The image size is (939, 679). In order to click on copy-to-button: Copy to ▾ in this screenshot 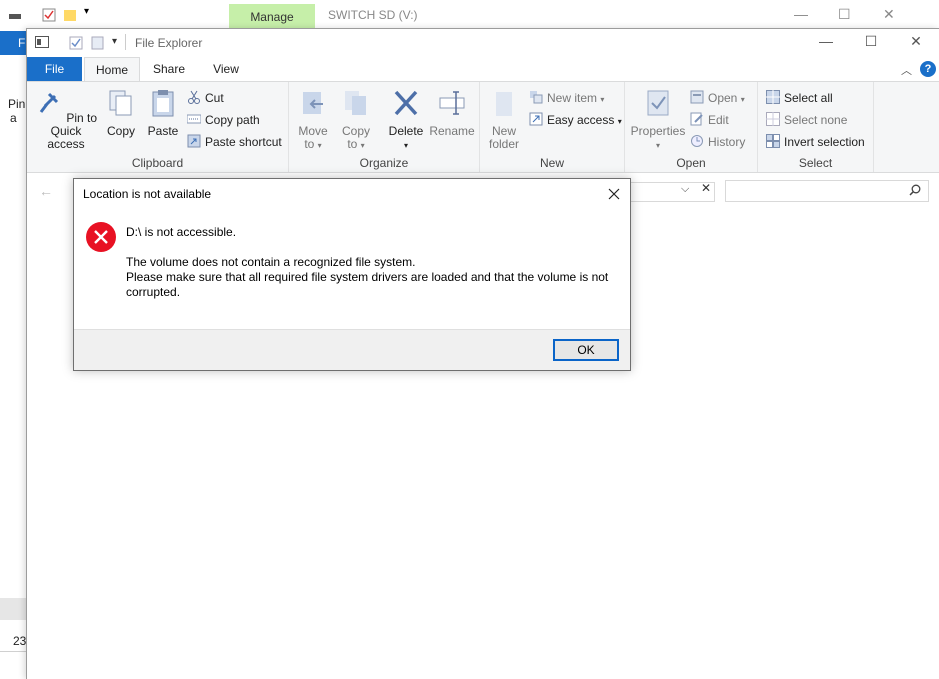, I will do `click(356, 120)`.